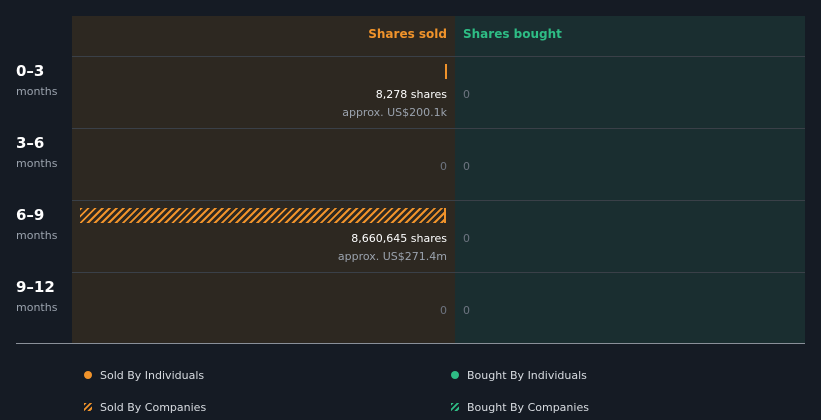 The width and height of the screenshot is (821, 420). Describe the element at coordinates (30, 71) in the screenshot. I see `period-label: 0–3` at that location.